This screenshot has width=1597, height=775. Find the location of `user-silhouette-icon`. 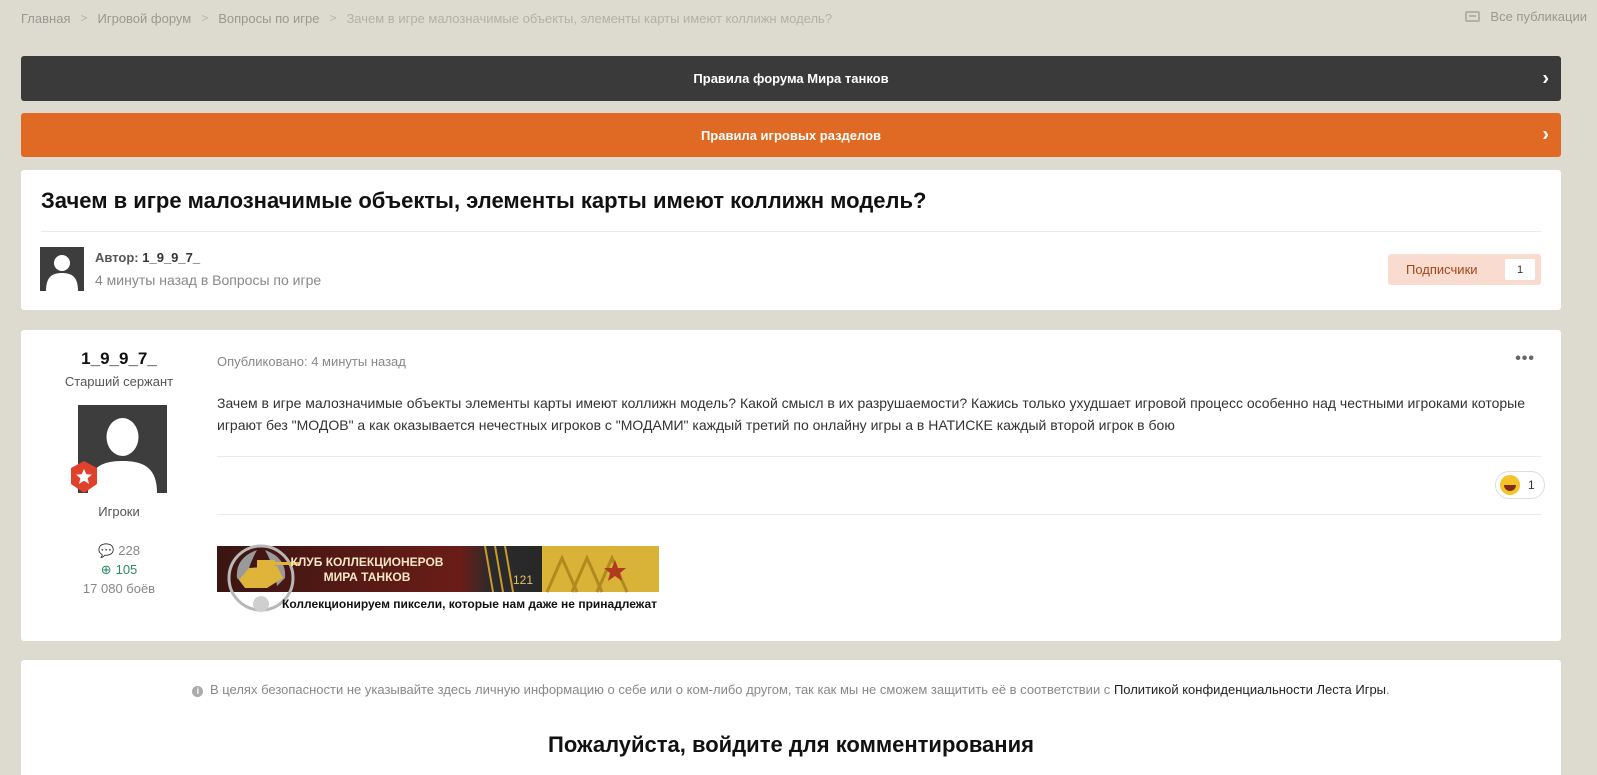

user-silhouette-icon is located at coordinates (62, 273).